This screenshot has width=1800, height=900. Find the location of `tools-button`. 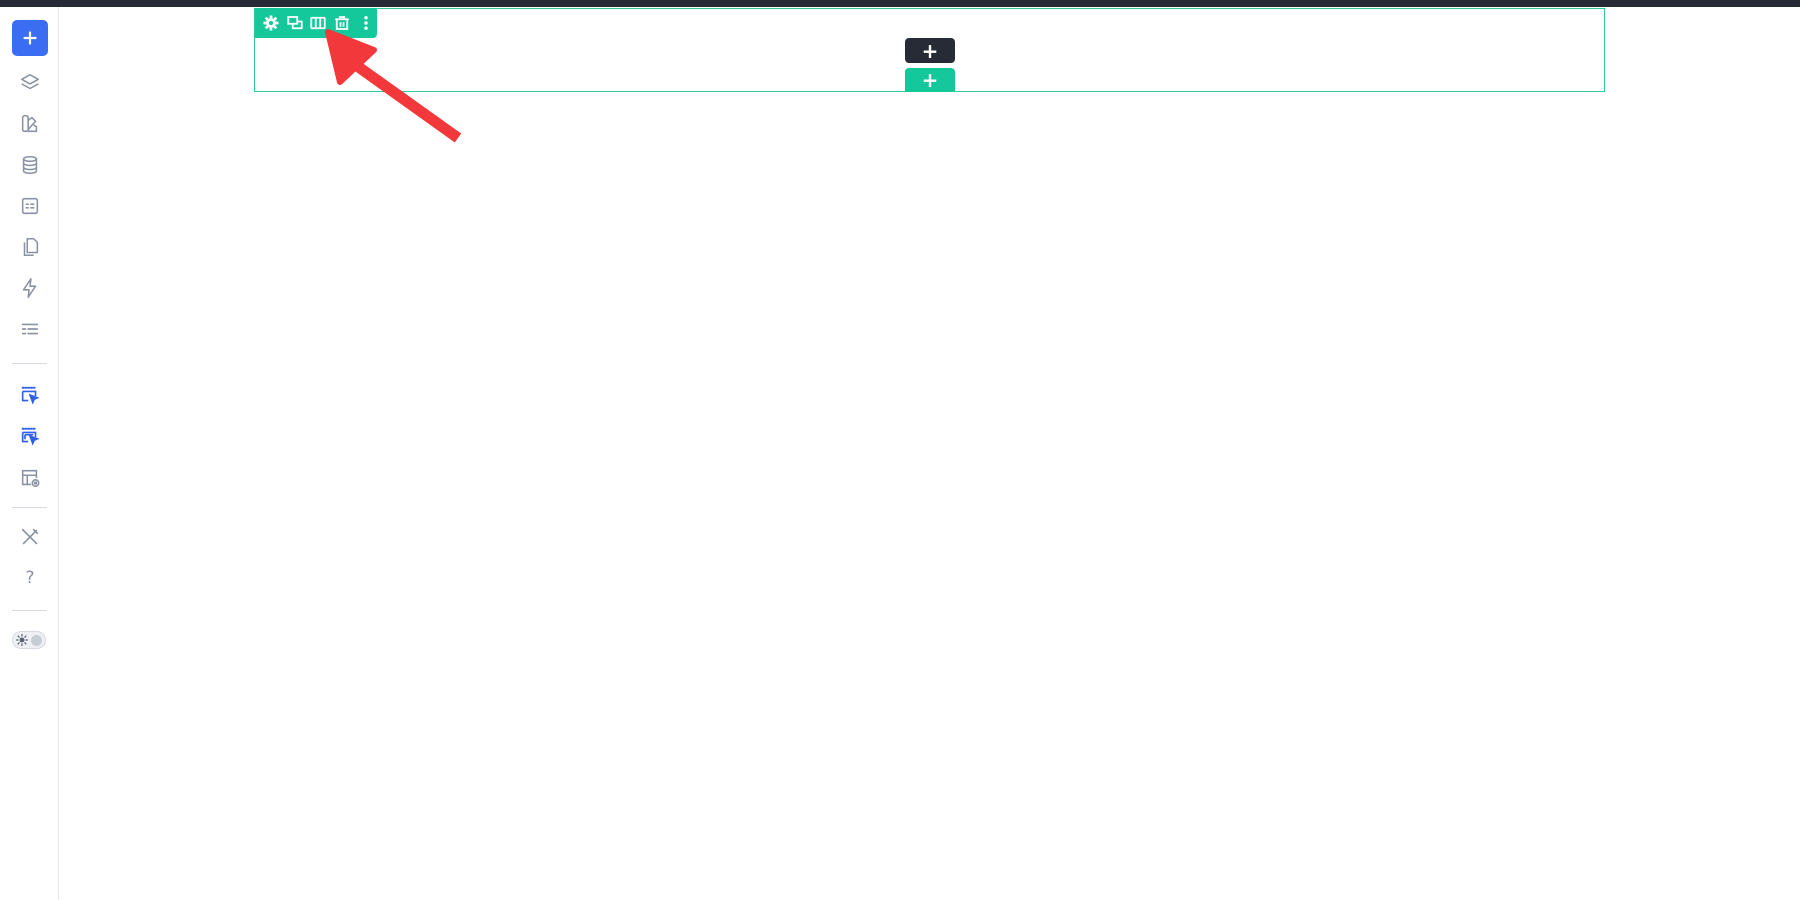

tools-button is located at coordinates (30, 537).